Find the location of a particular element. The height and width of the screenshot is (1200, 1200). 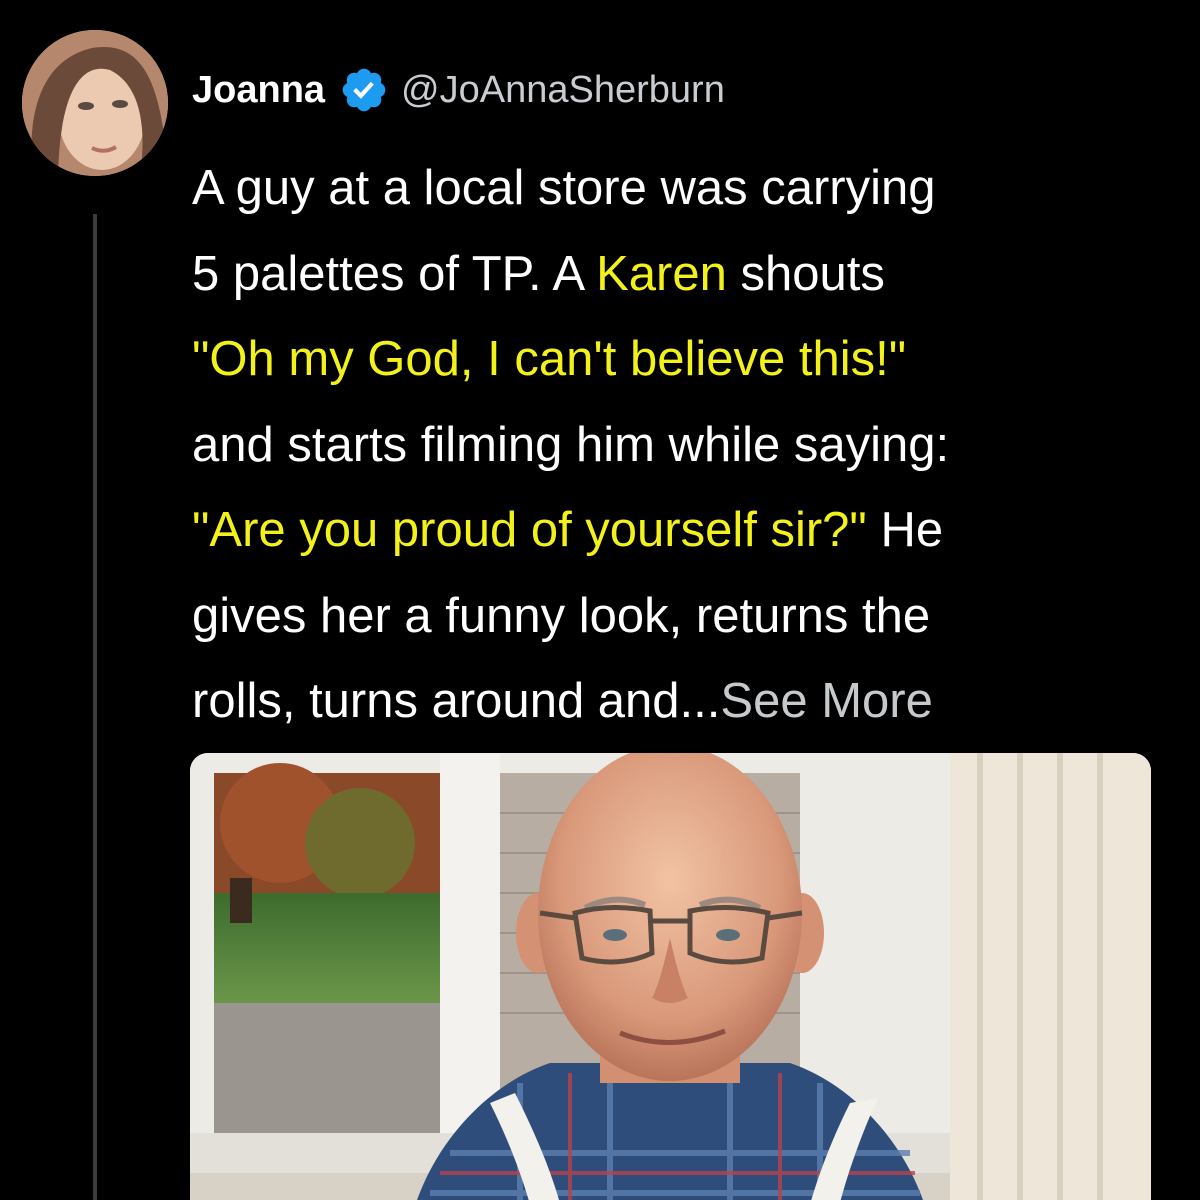

avatar is located at coordinates (95, 103).